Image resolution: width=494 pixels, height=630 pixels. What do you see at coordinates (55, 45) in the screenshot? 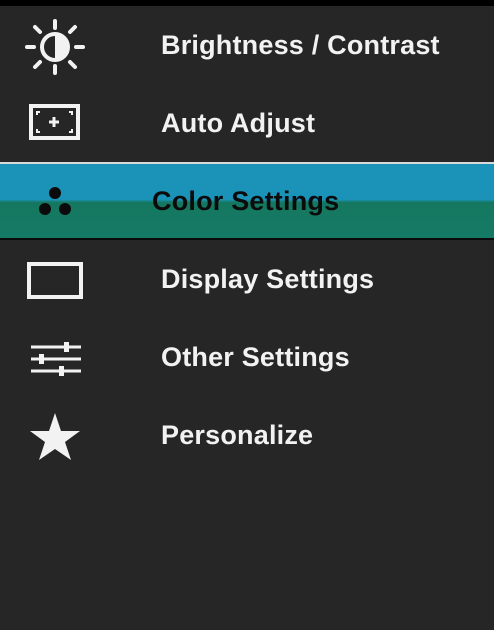
I see `brightness-icon` at bounding box center [55, 45].